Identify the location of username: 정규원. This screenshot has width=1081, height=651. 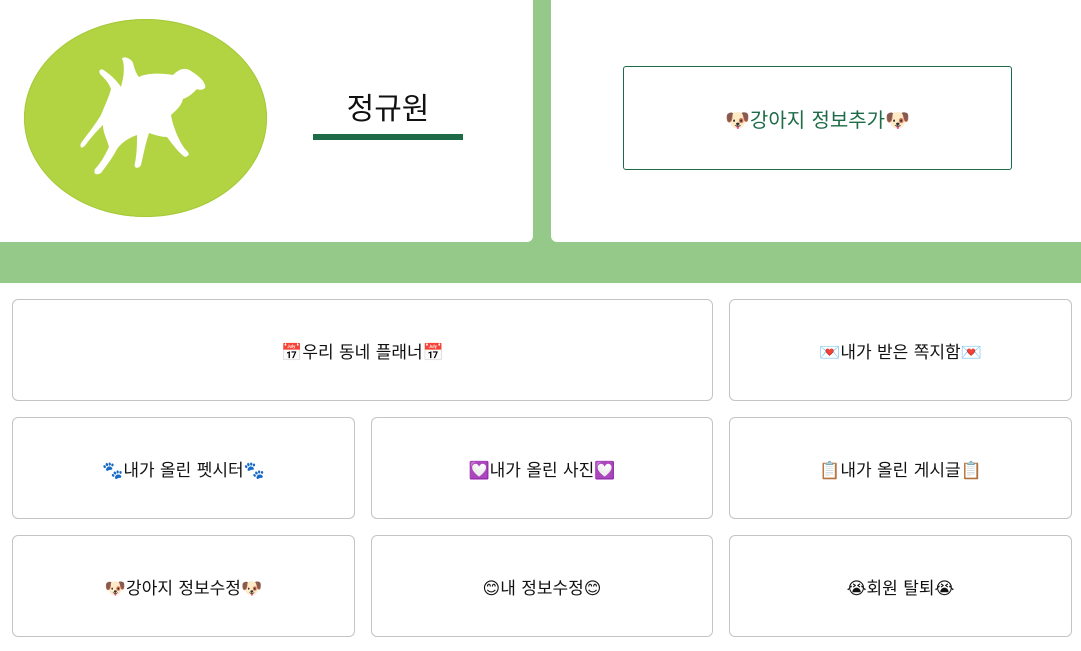
(388, 115).